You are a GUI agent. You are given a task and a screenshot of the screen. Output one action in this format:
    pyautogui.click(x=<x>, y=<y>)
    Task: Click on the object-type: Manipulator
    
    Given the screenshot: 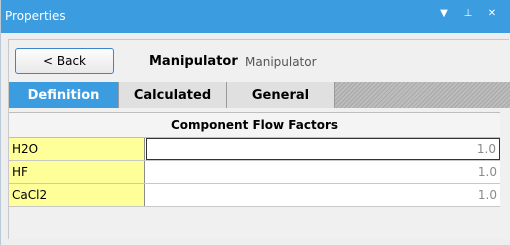 What is the action you would take?
    pyautogui.click(x=281, y=62)
    